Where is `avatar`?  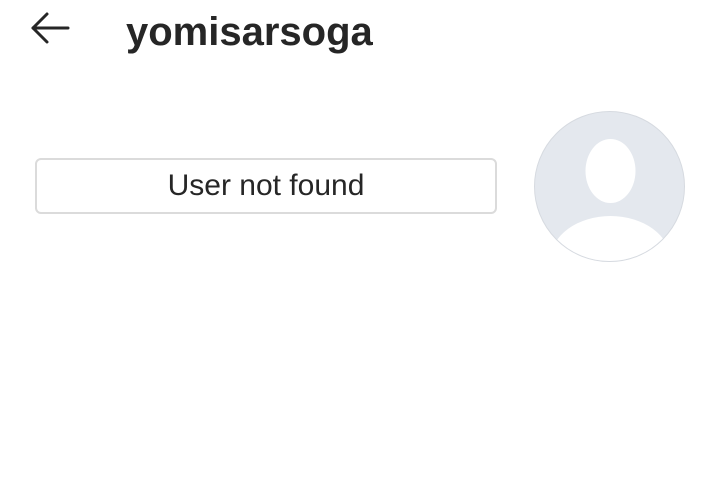 avatar is located at coordinates (609, 186).